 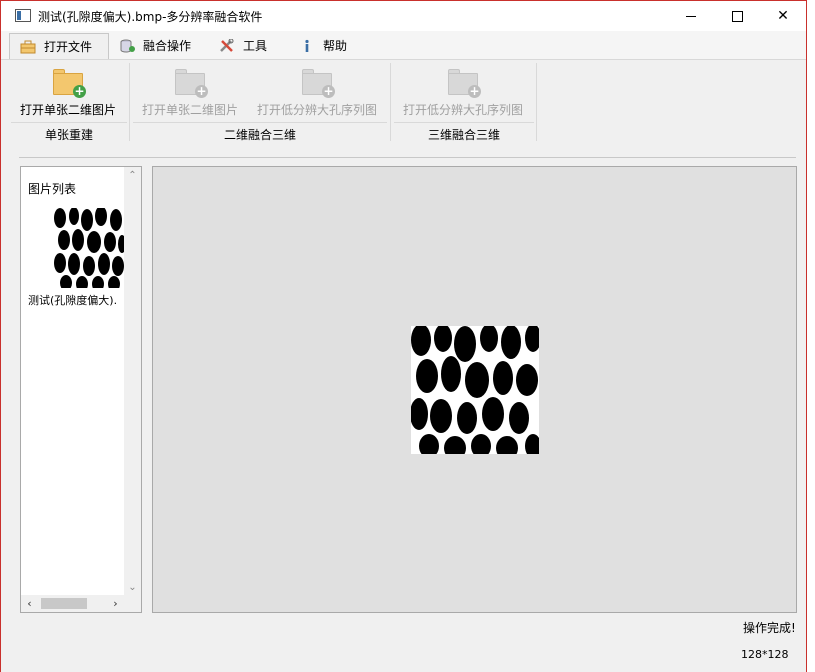 I want to click on scroll-thumb, so click(x=64, y=603).